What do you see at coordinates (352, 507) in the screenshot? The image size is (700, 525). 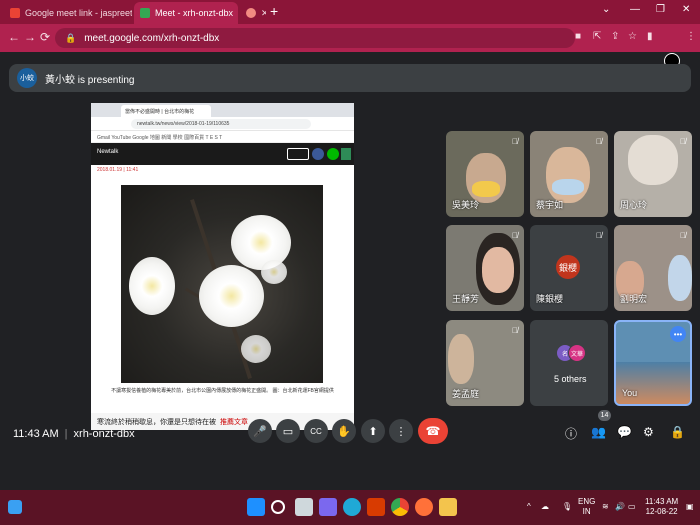 I see `edge-icon` at bounding box center [352, 507].